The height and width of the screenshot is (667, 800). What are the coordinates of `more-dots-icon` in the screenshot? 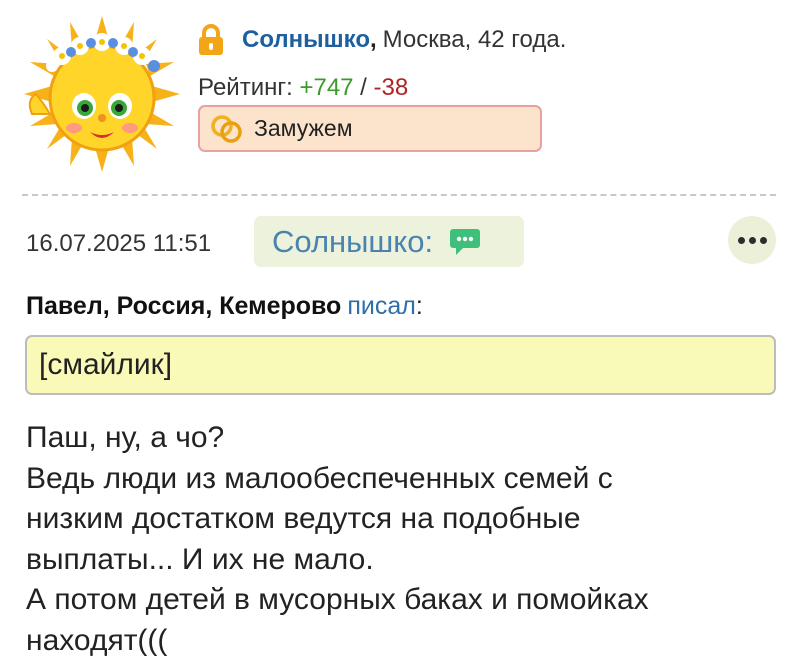 It's located at (752, 240).